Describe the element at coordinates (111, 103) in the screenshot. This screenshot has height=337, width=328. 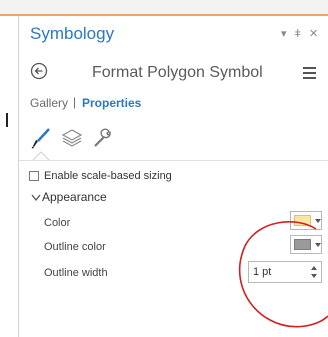
I see `tab-properties: Properties` at that location.